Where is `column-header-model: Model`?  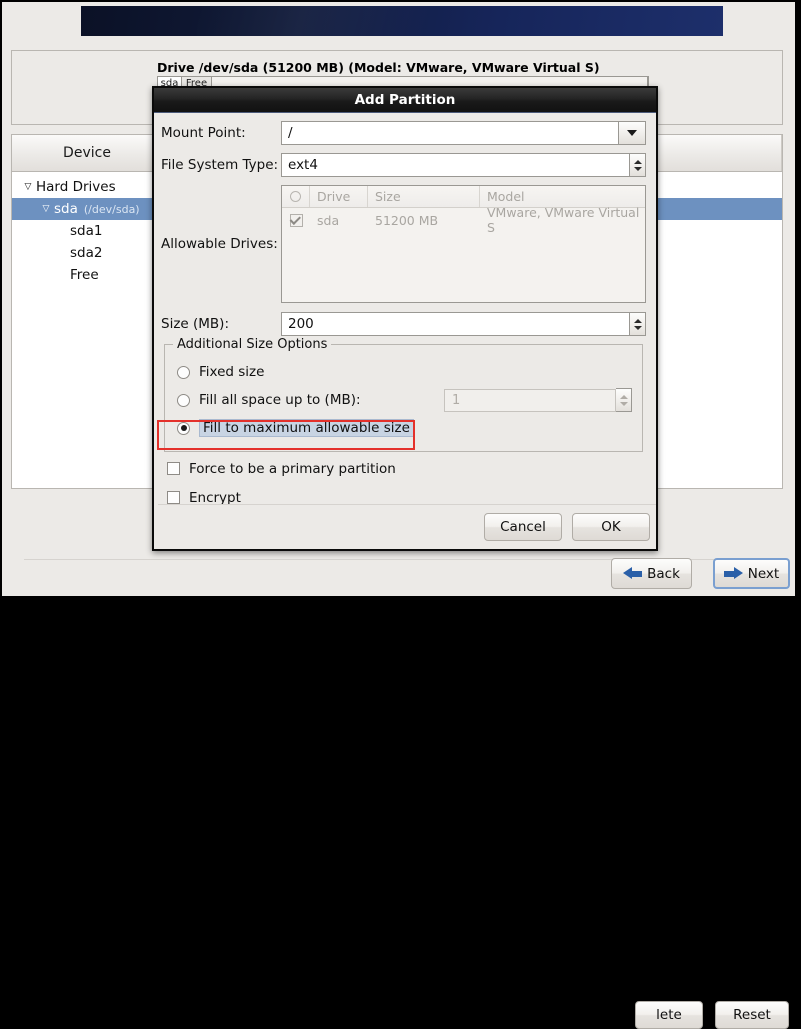 column-header-model: Model is located at coordinates (562, 196).